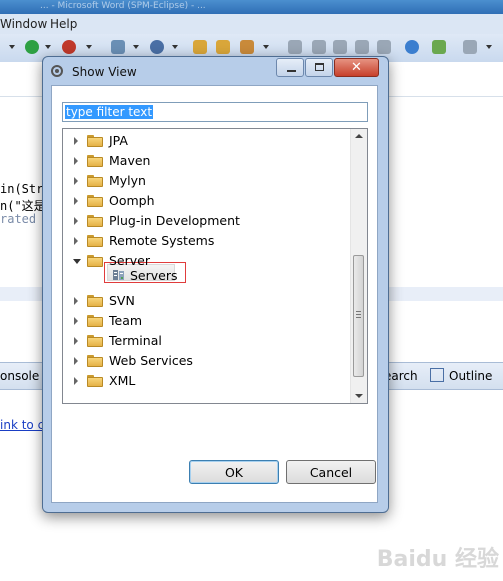 The width and height of the screenshot is (503, 581). Describe the element at coordinates (470, 47) in the screenshot. I see `document-icon` at that location.